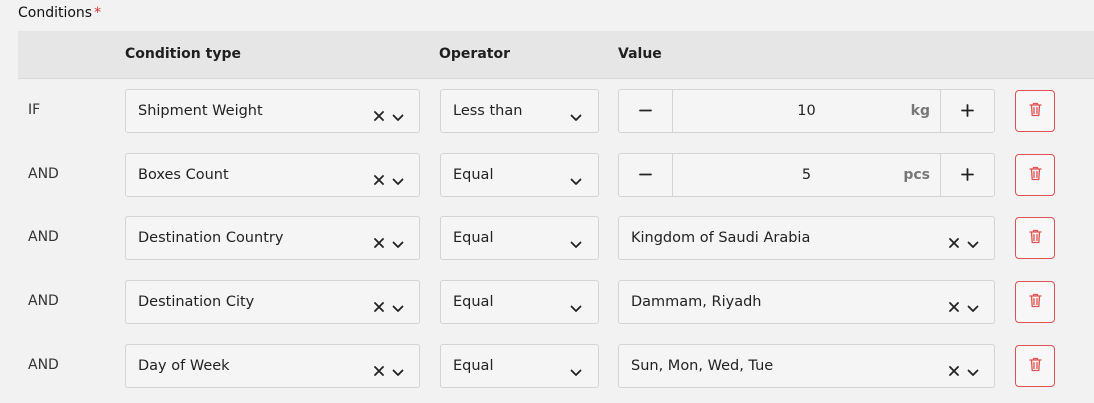 The width and height of the screenshot is (1094, 403). Describe the element at coordinates (806, 302) in the screenshot. I see `value-select: Dammam, Riyadh` at that location.